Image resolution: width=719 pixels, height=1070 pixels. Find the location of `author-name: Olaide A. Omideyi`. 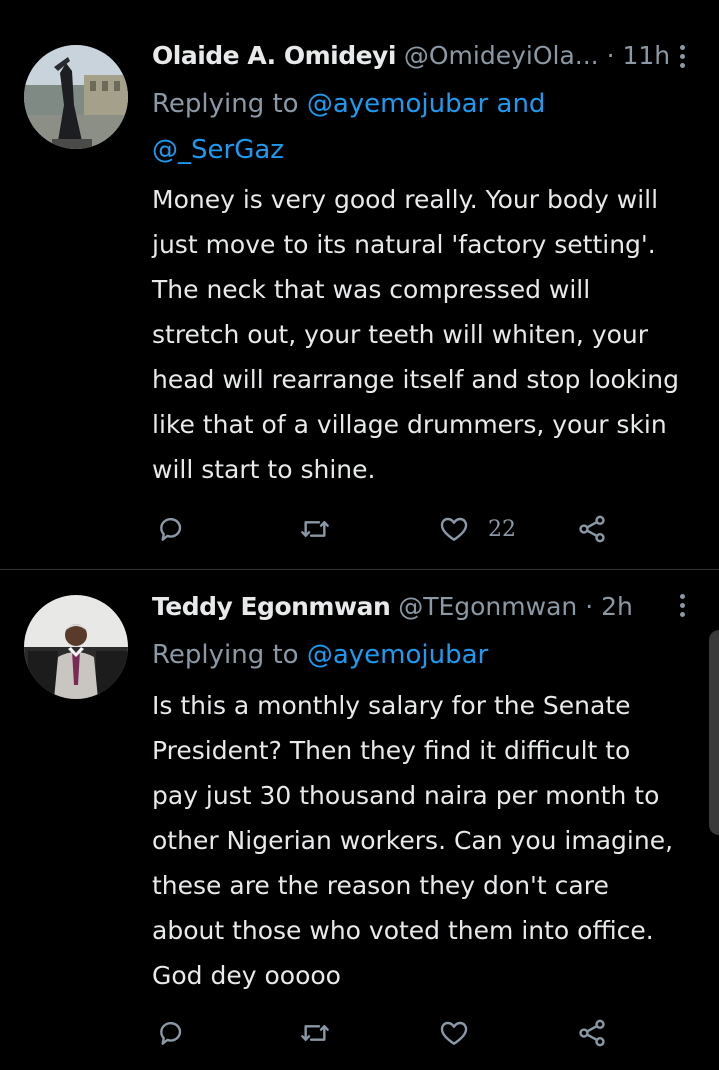

author-name: Olaide A. Omideyi is located at coordinates (274, 55).